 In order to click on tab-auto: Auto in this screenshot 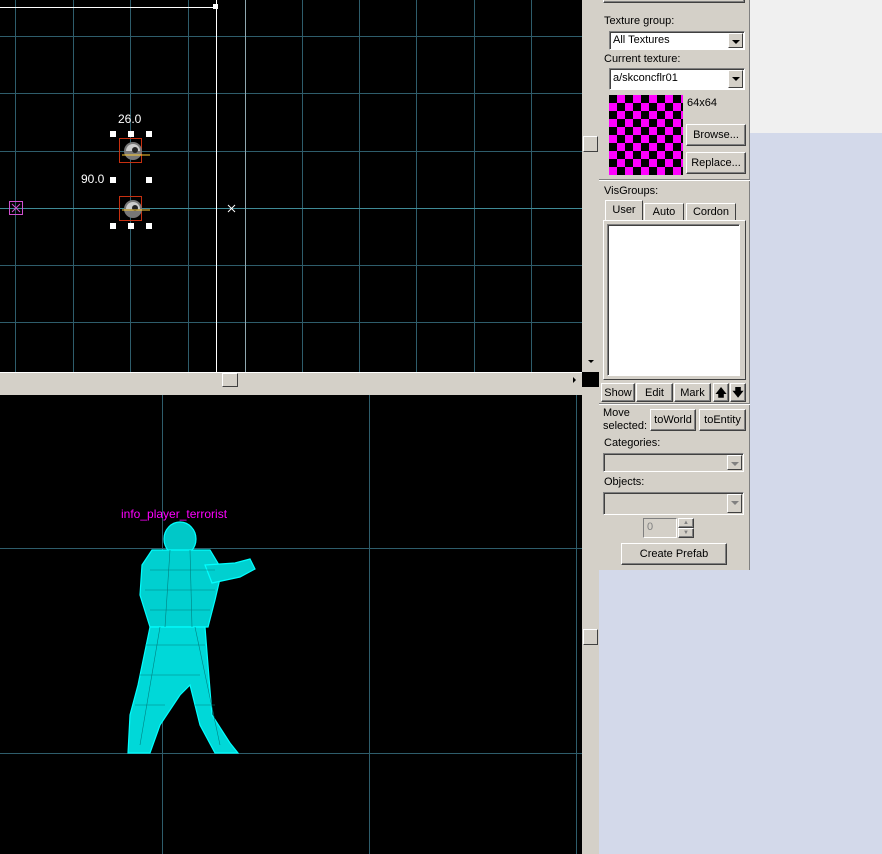, I will do `click(664, 212)`.